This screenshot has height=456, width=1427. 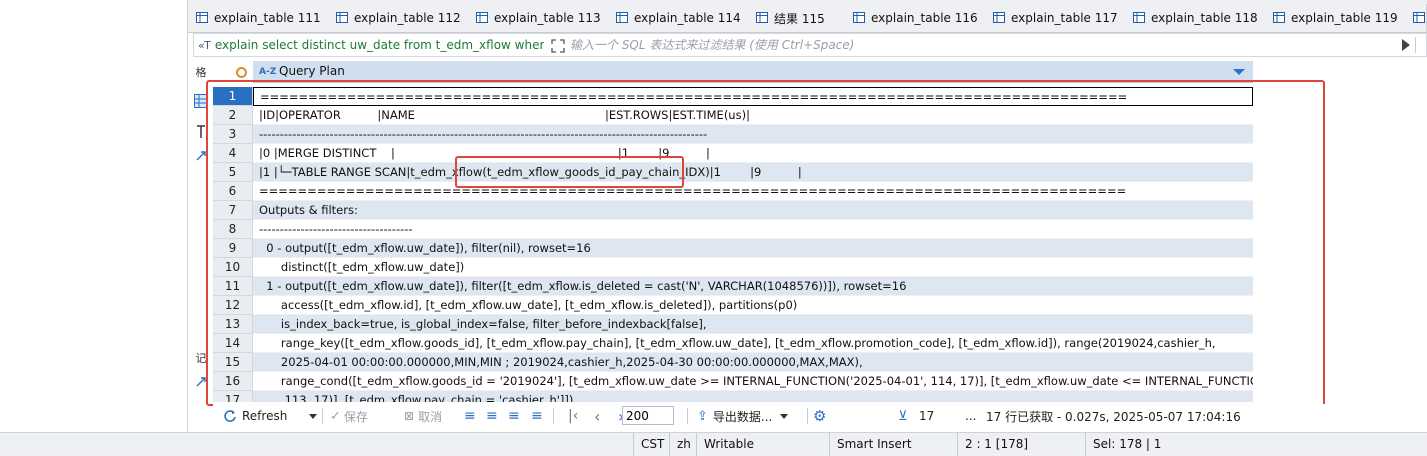 What do you see at coordinates (233, 191) in the screenshot?
I see `row-number: 6` at bounding box center [233, 191].